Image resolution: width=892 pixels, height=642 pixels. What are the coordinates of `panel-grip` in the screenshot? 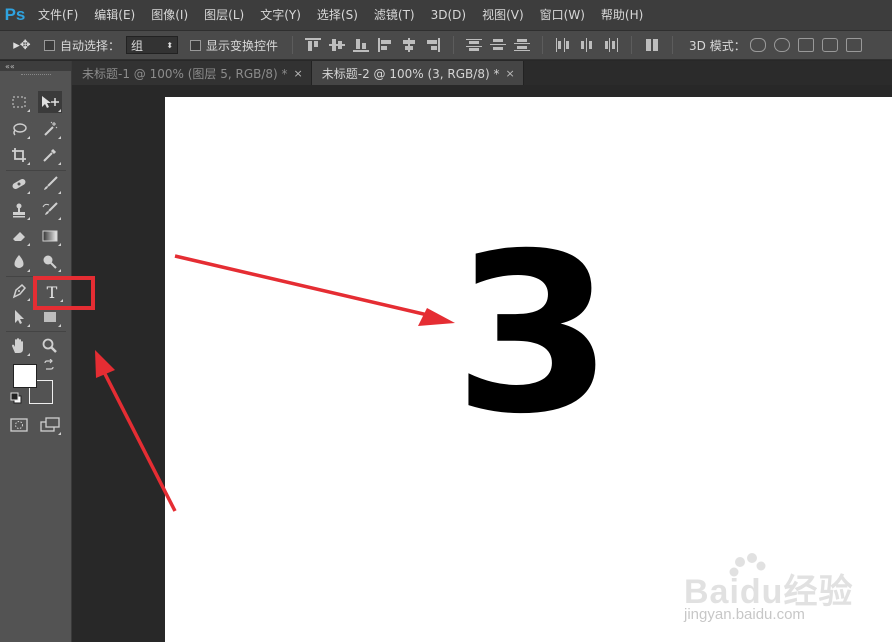 It's located at (35, 77).